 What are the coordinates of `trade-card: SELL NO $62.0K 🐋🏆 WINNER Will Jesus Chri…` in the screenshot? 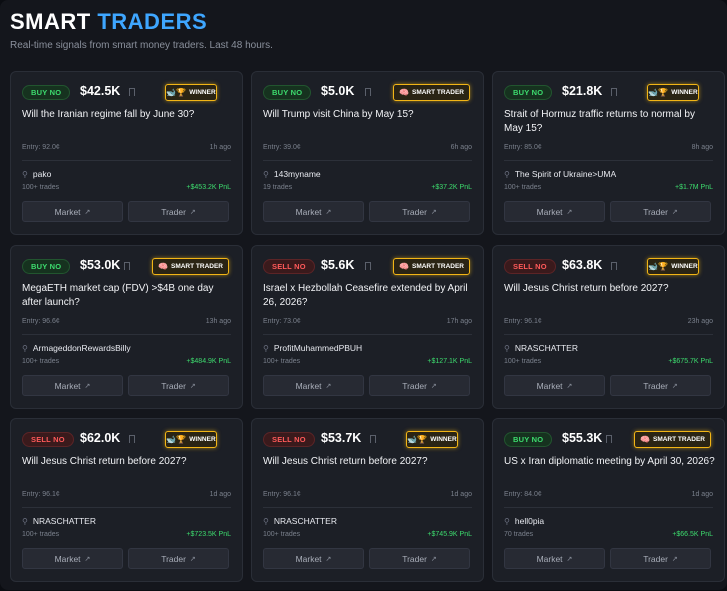 It's located at (126, 500).